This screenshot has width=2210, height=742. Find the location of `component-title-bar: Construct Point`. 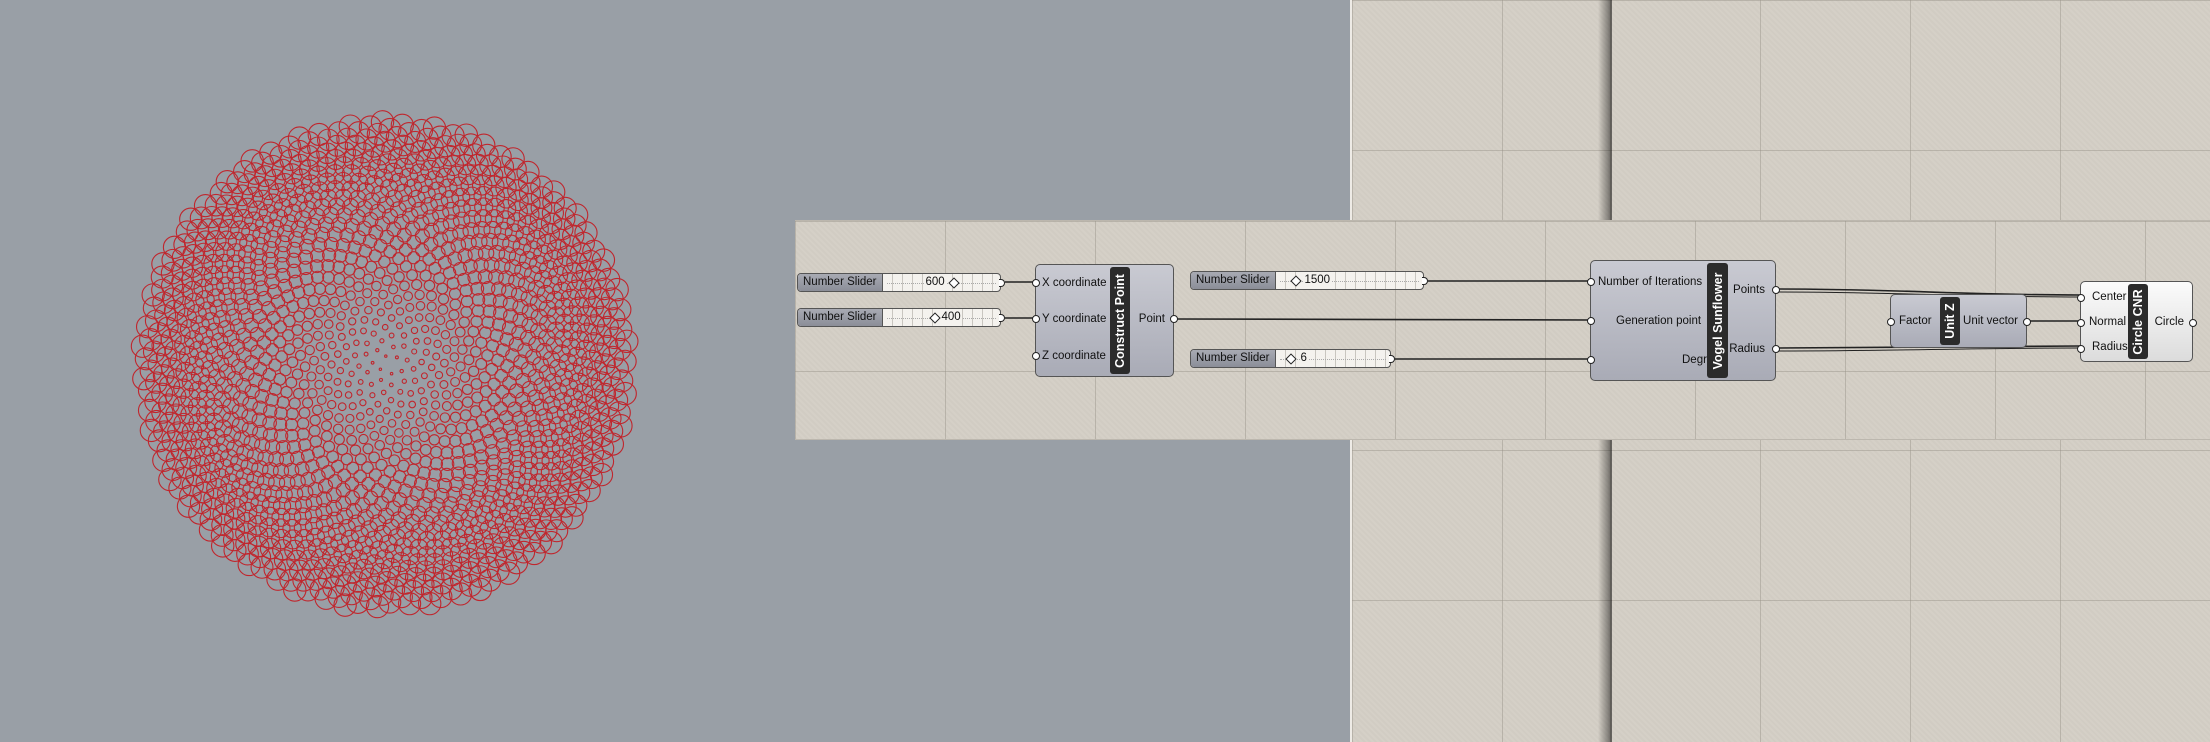

component-title-bar: Construct Point is located at coordinates (1120, 320).